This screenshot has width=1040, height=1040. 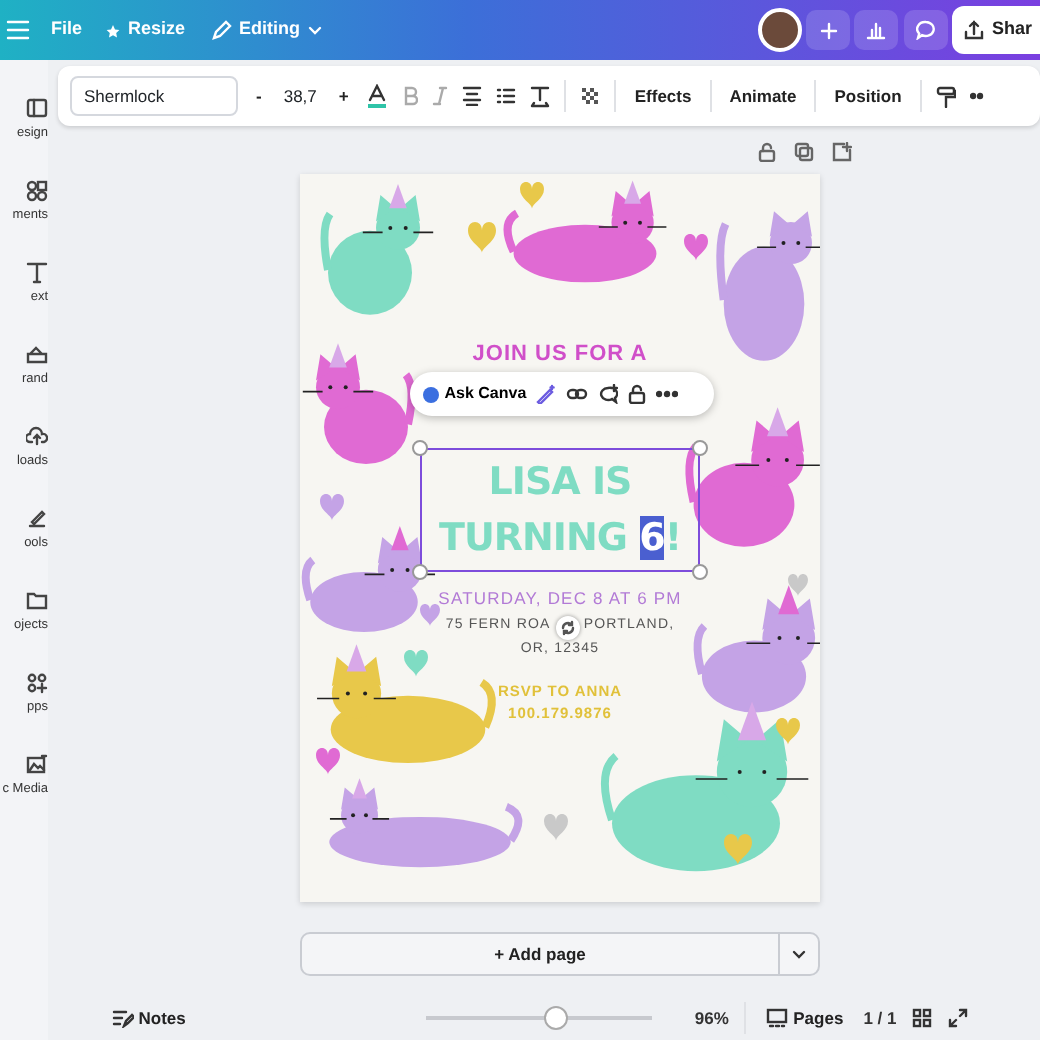 What do you see at coordinates (37, 355) in the screenshot?
I see `brand-icon` at bounding box center [37, 355].